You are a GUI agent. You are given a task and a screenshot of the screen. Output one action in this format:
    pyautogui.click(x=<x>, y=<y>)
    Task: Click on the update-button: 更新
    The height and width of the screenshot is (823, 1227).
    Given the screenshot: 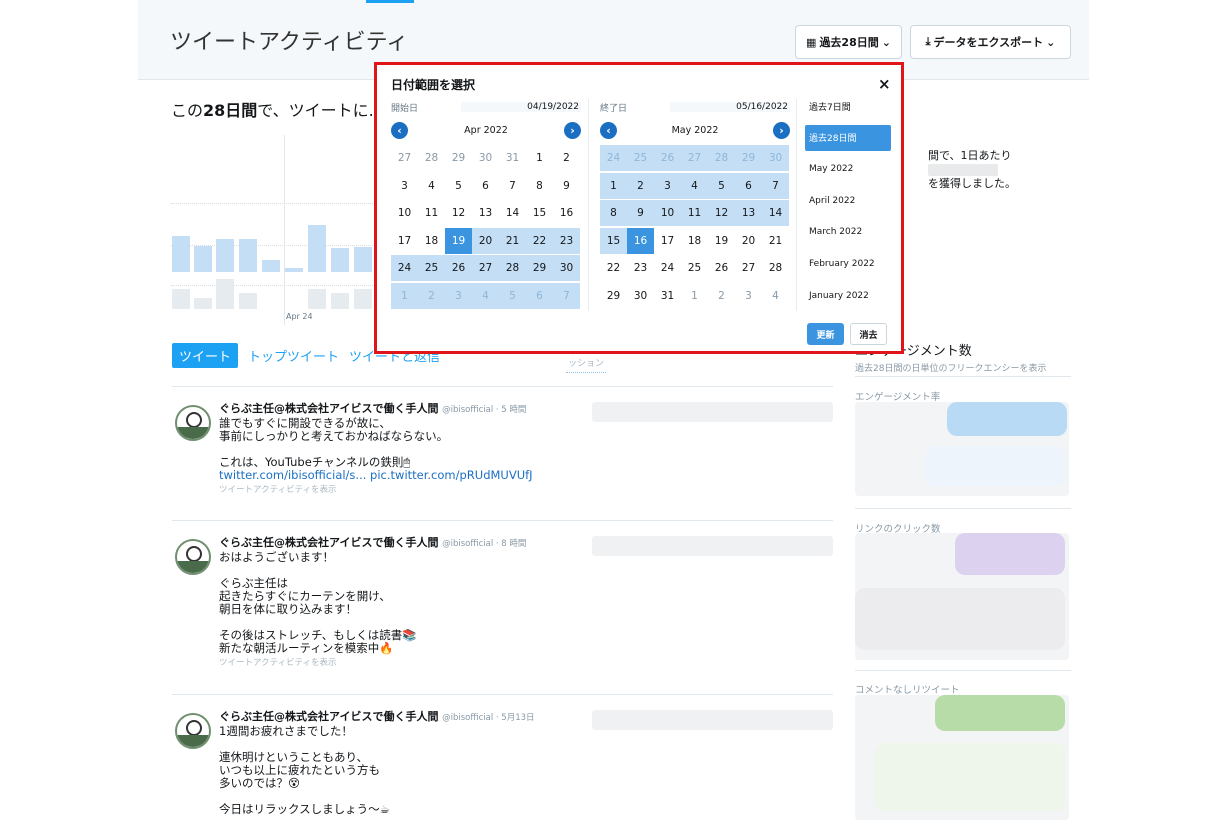 What is the action you would take?
    pyautogui.click(x=825, y=334)
    